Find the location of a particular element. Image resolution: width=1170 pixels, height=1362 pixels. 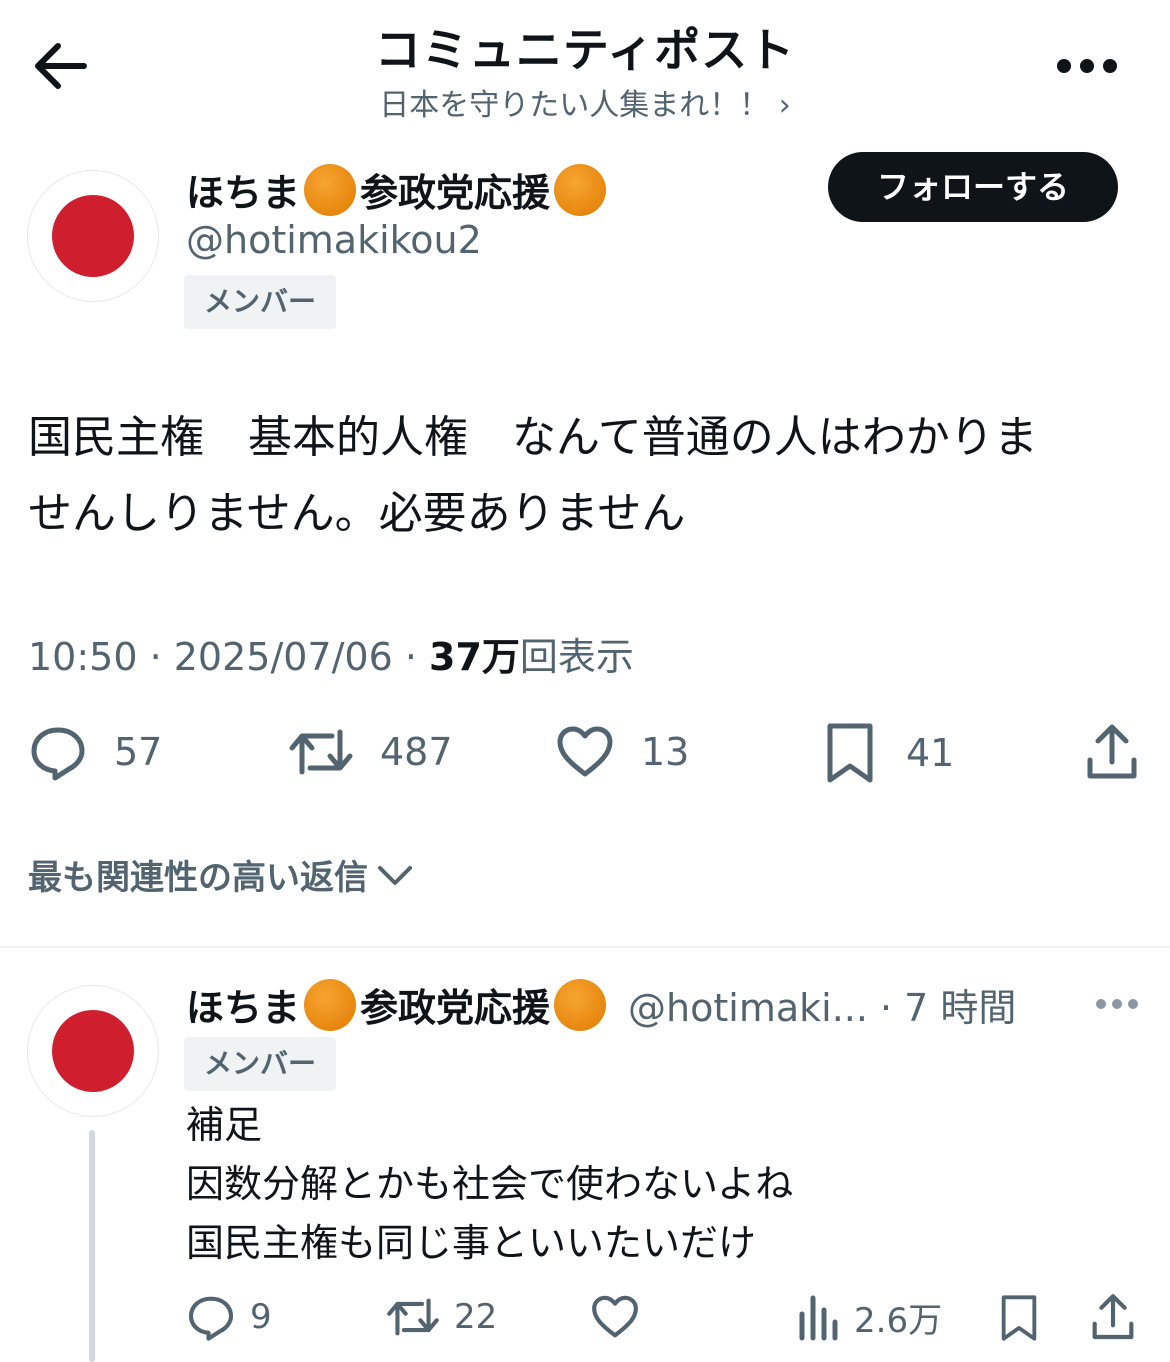

reply-author-name-text: ほちま is located at coordinates (243, 1008).